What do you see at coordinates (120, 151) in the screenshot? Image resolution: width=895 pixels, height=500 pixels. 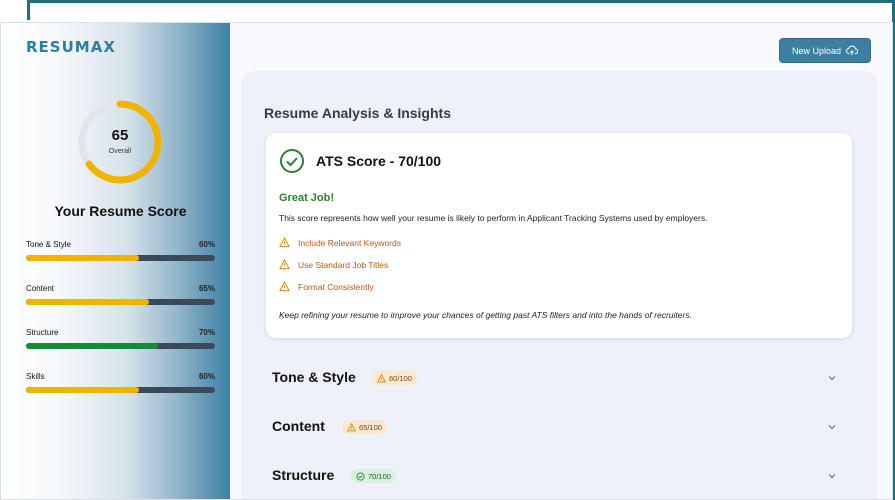 I see `overall-score-label: Overall` at bounding box center [120, 151].